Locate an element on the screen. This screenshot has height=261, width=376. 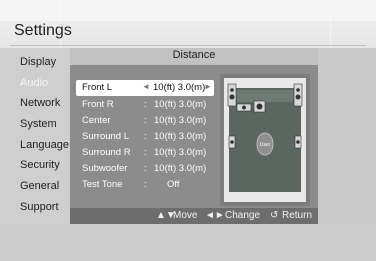
sidebar-item-support: Support is located at coordinates (39, 207).